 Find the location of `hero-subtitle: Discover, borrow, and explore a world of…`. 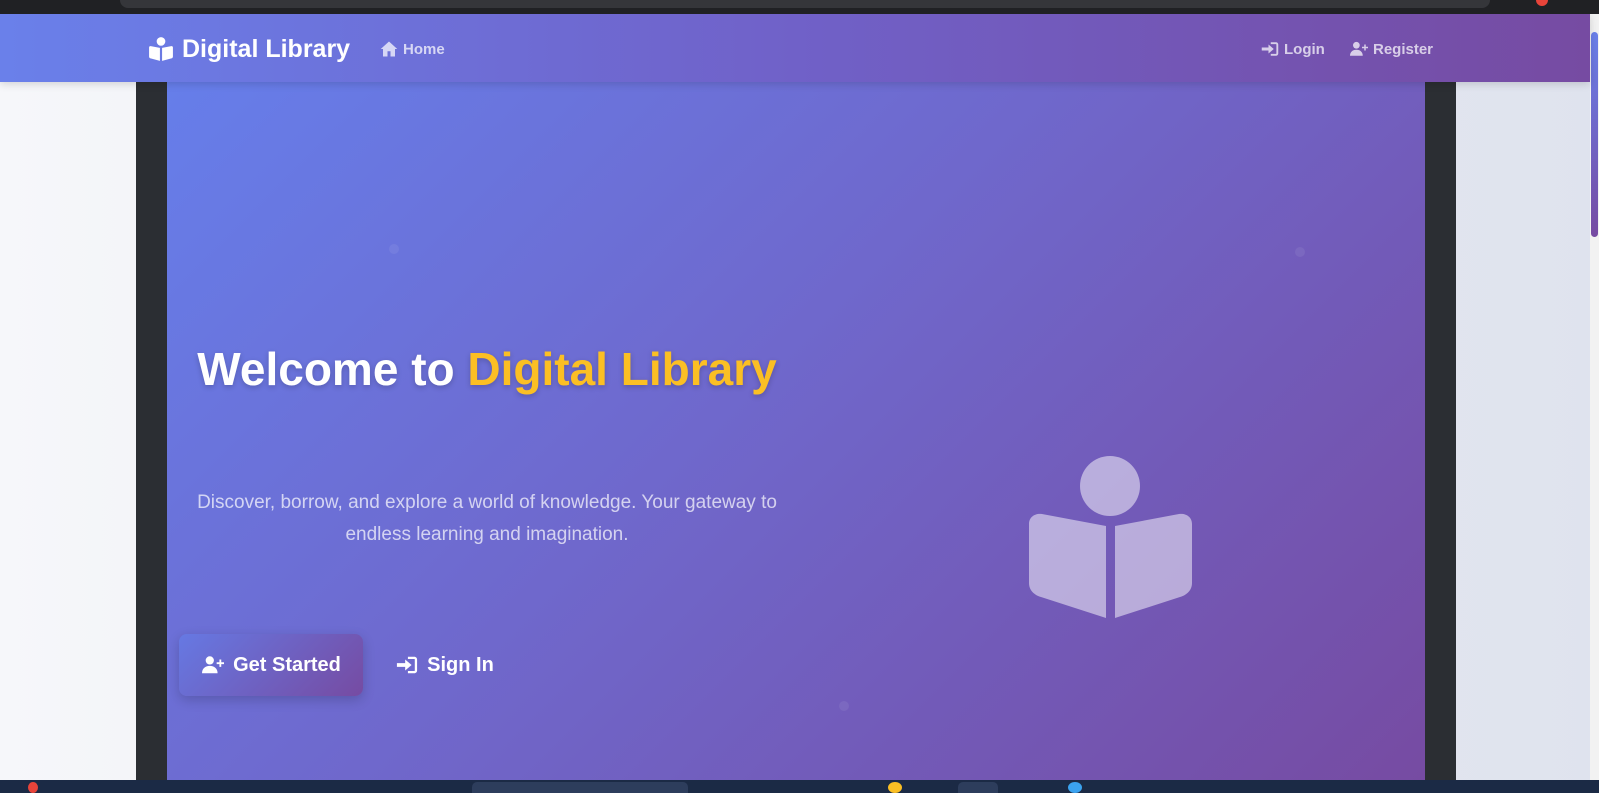

hero-subtitle: Discover, borrow, and explore a world of… is located at coordinates (487, 518).